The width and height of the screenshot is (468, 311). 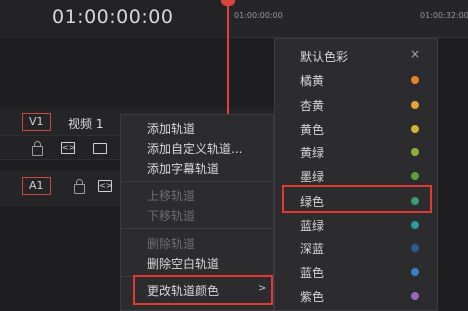 What do you see at coordinates (171, 216) in the screenshot?
I see `menu-move-track-down: 下移轨道` at bounding box center [171, 216].